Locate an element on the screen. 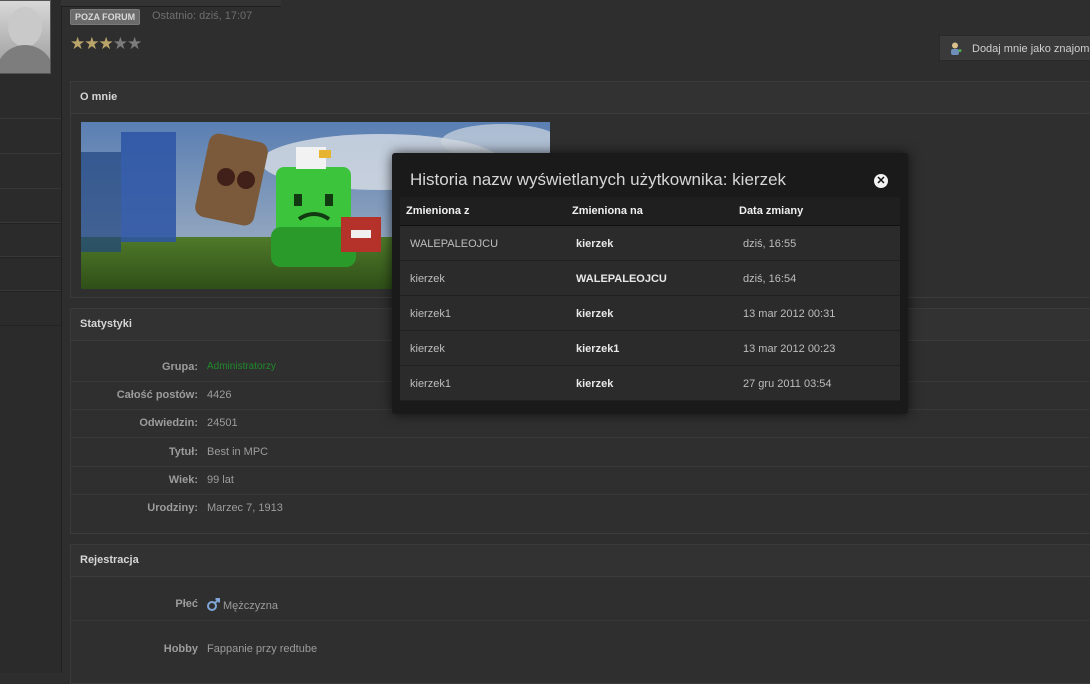  stats-label: Wiek: is located at coordinates (183, 480).